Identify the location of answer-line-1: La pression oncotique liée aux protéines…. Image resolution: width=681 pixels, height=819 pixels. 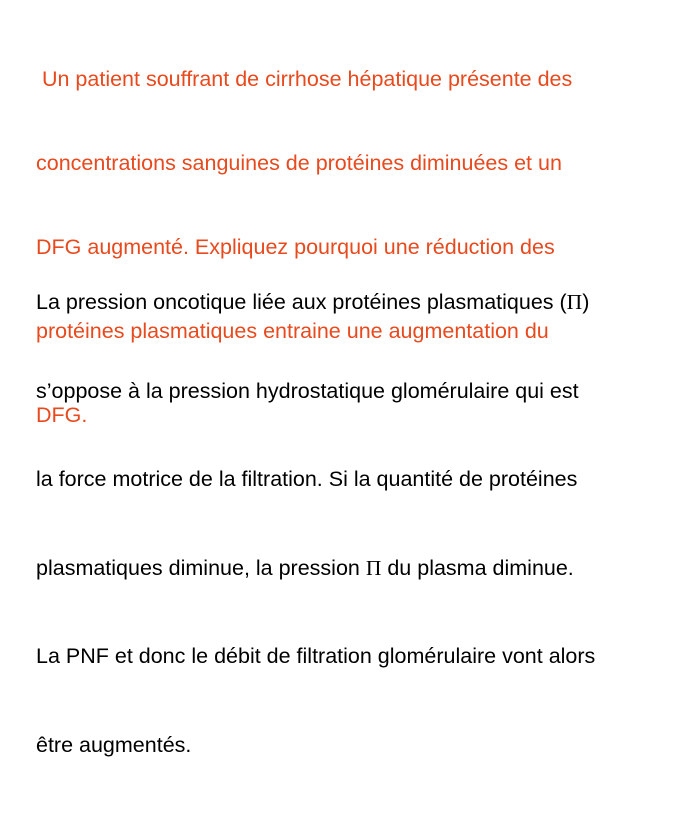
(356, 303).